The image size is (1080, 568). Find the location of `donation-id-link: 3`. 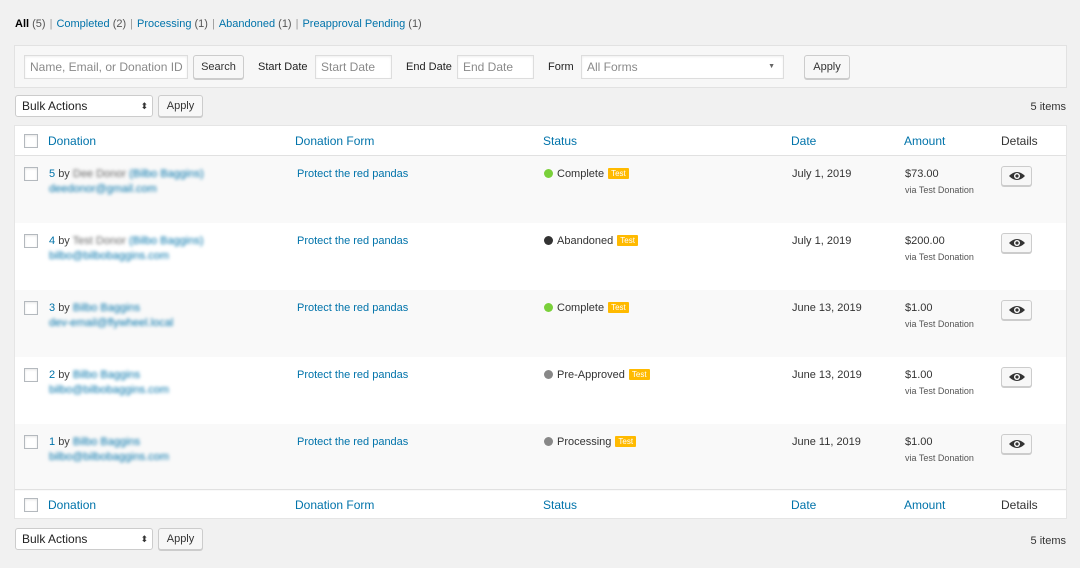

donation-id-link: 3 is located at coordinates (52, 308).